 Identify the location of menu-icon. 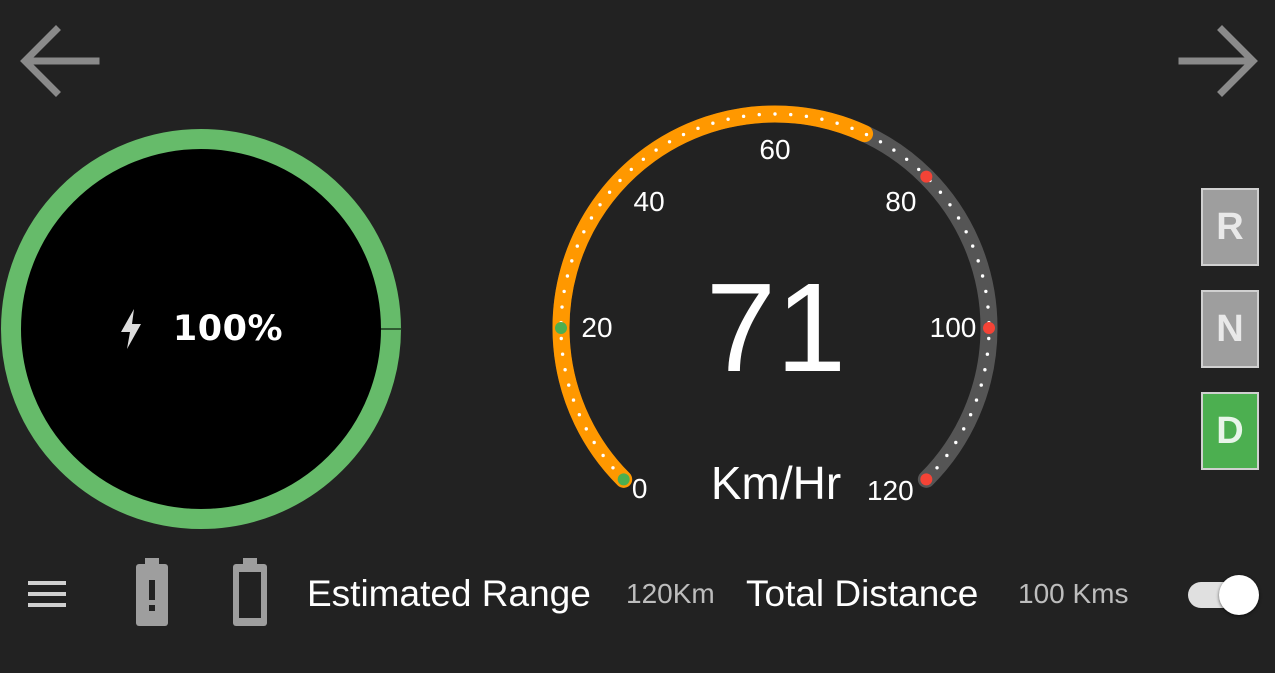
(48, 594).